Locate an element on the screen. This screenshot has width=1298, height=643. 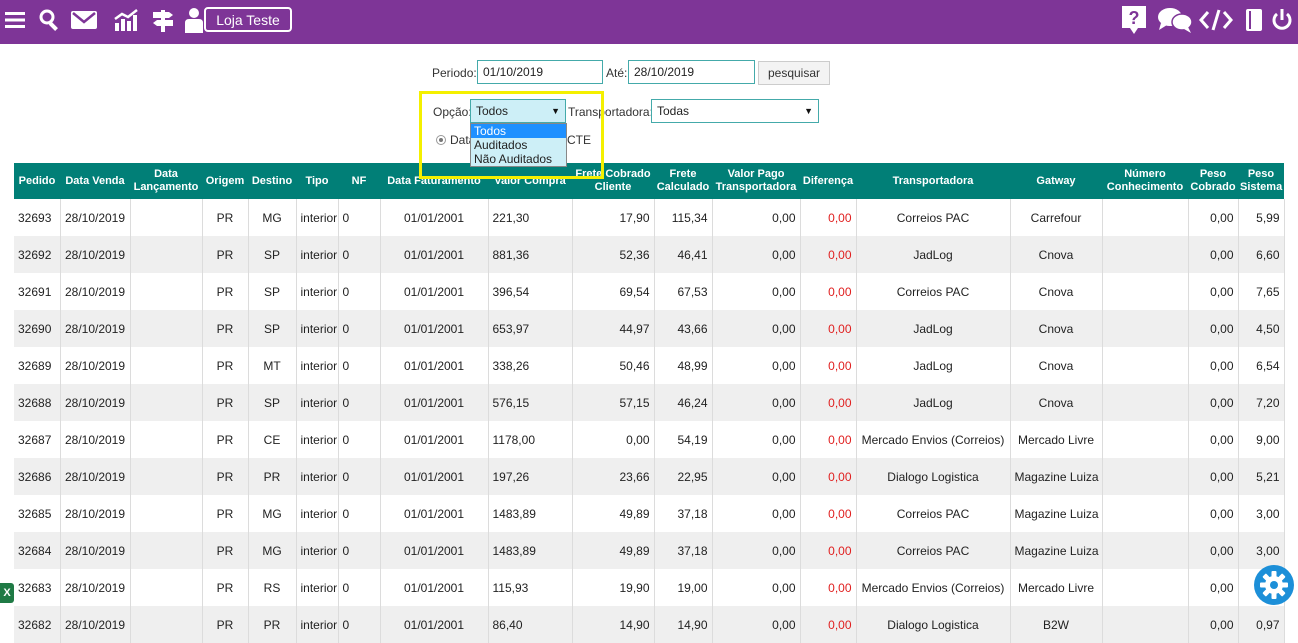
cell-transportadora: Correios PAC is located at coordinates (933, 550).